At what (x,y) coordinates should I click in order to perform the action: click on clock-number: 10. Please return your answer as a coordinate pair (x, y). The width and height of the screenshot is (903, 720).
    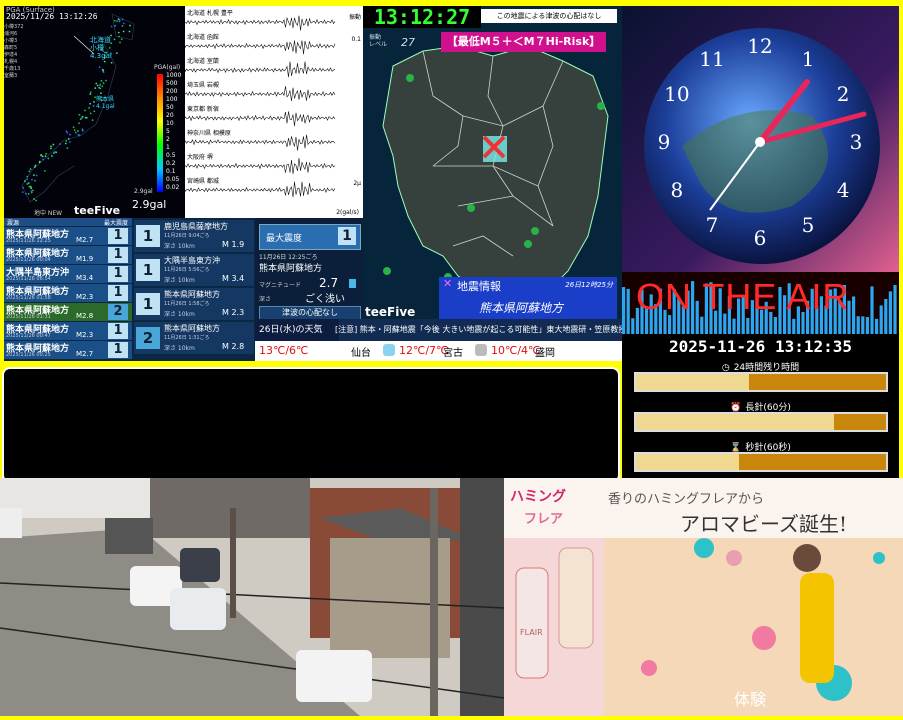
    Looking at the image, I should click on (676, 94).